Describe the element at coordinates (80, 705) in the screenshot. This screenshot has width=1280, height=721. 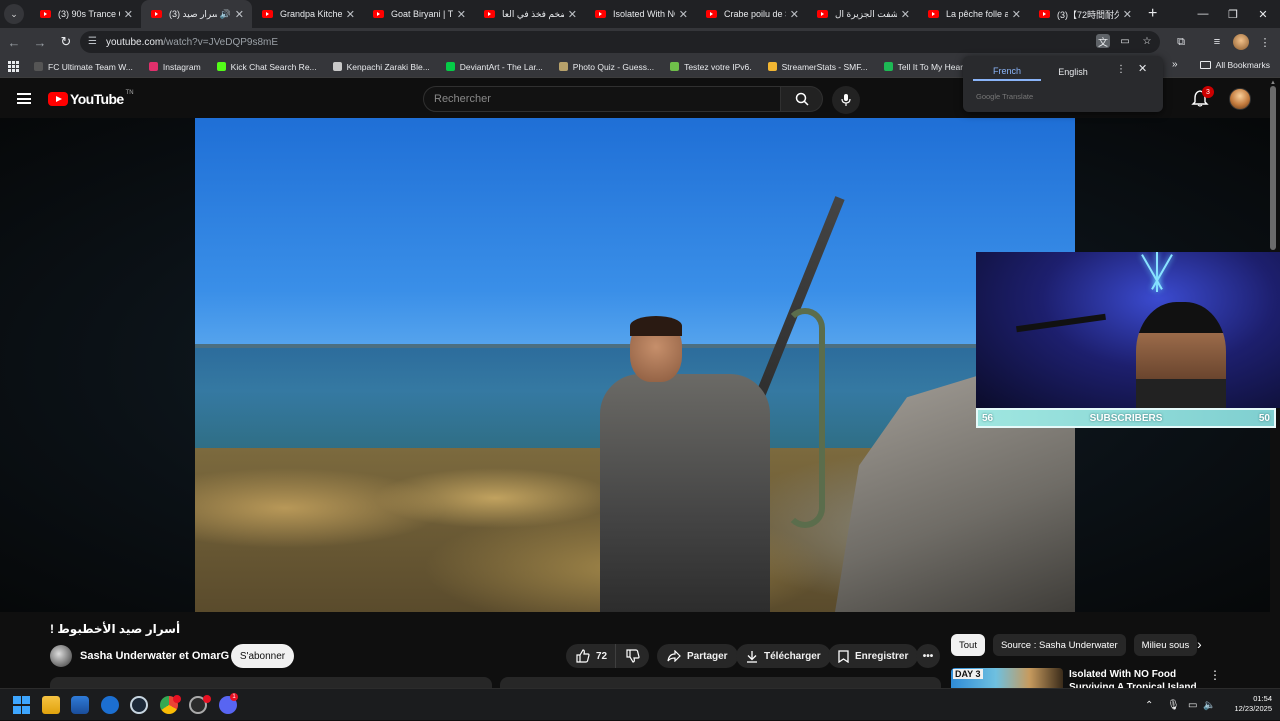
I see `outlook-icon` at that location.